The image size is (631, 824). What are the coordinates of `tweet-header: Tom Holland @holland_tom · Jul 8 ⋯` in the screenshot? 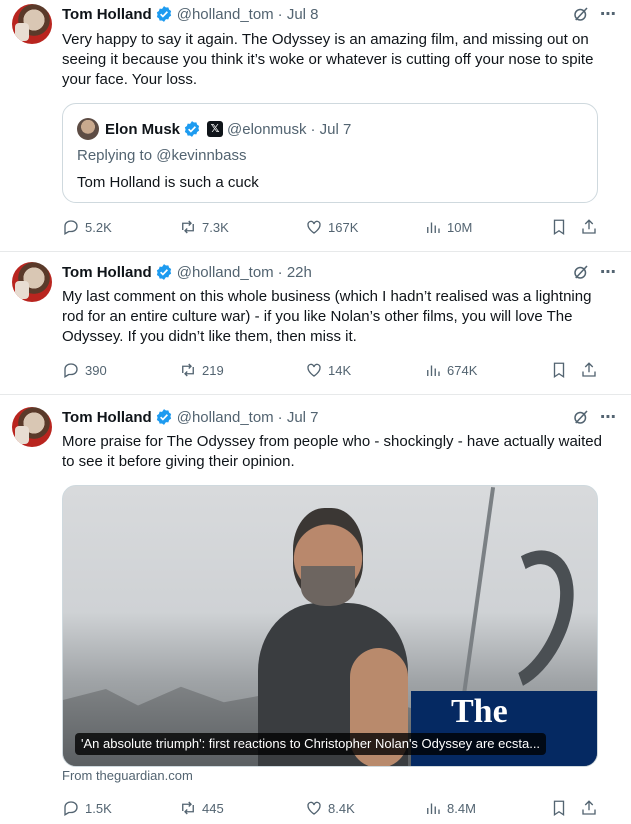 It's located at (339, 14).